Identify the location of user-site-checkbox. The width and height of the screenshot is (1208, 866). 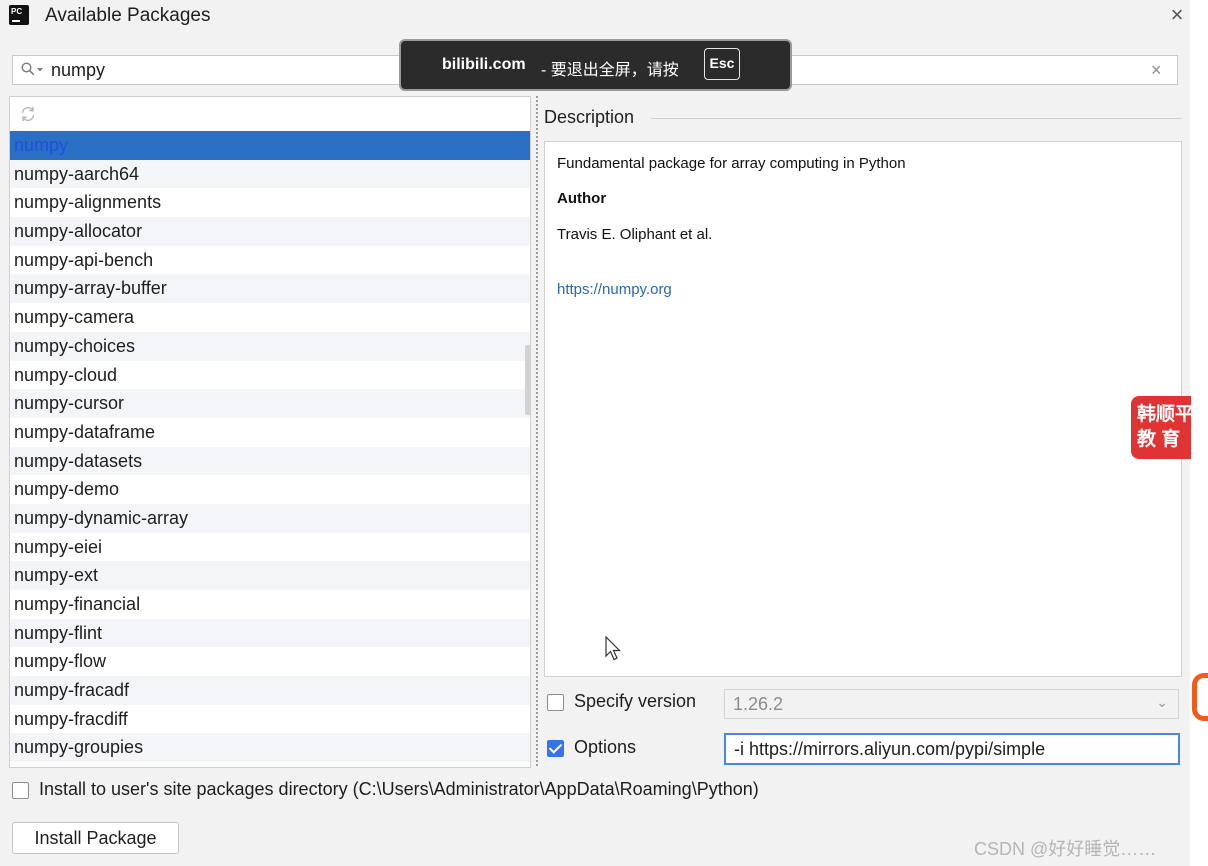
(20, 790).